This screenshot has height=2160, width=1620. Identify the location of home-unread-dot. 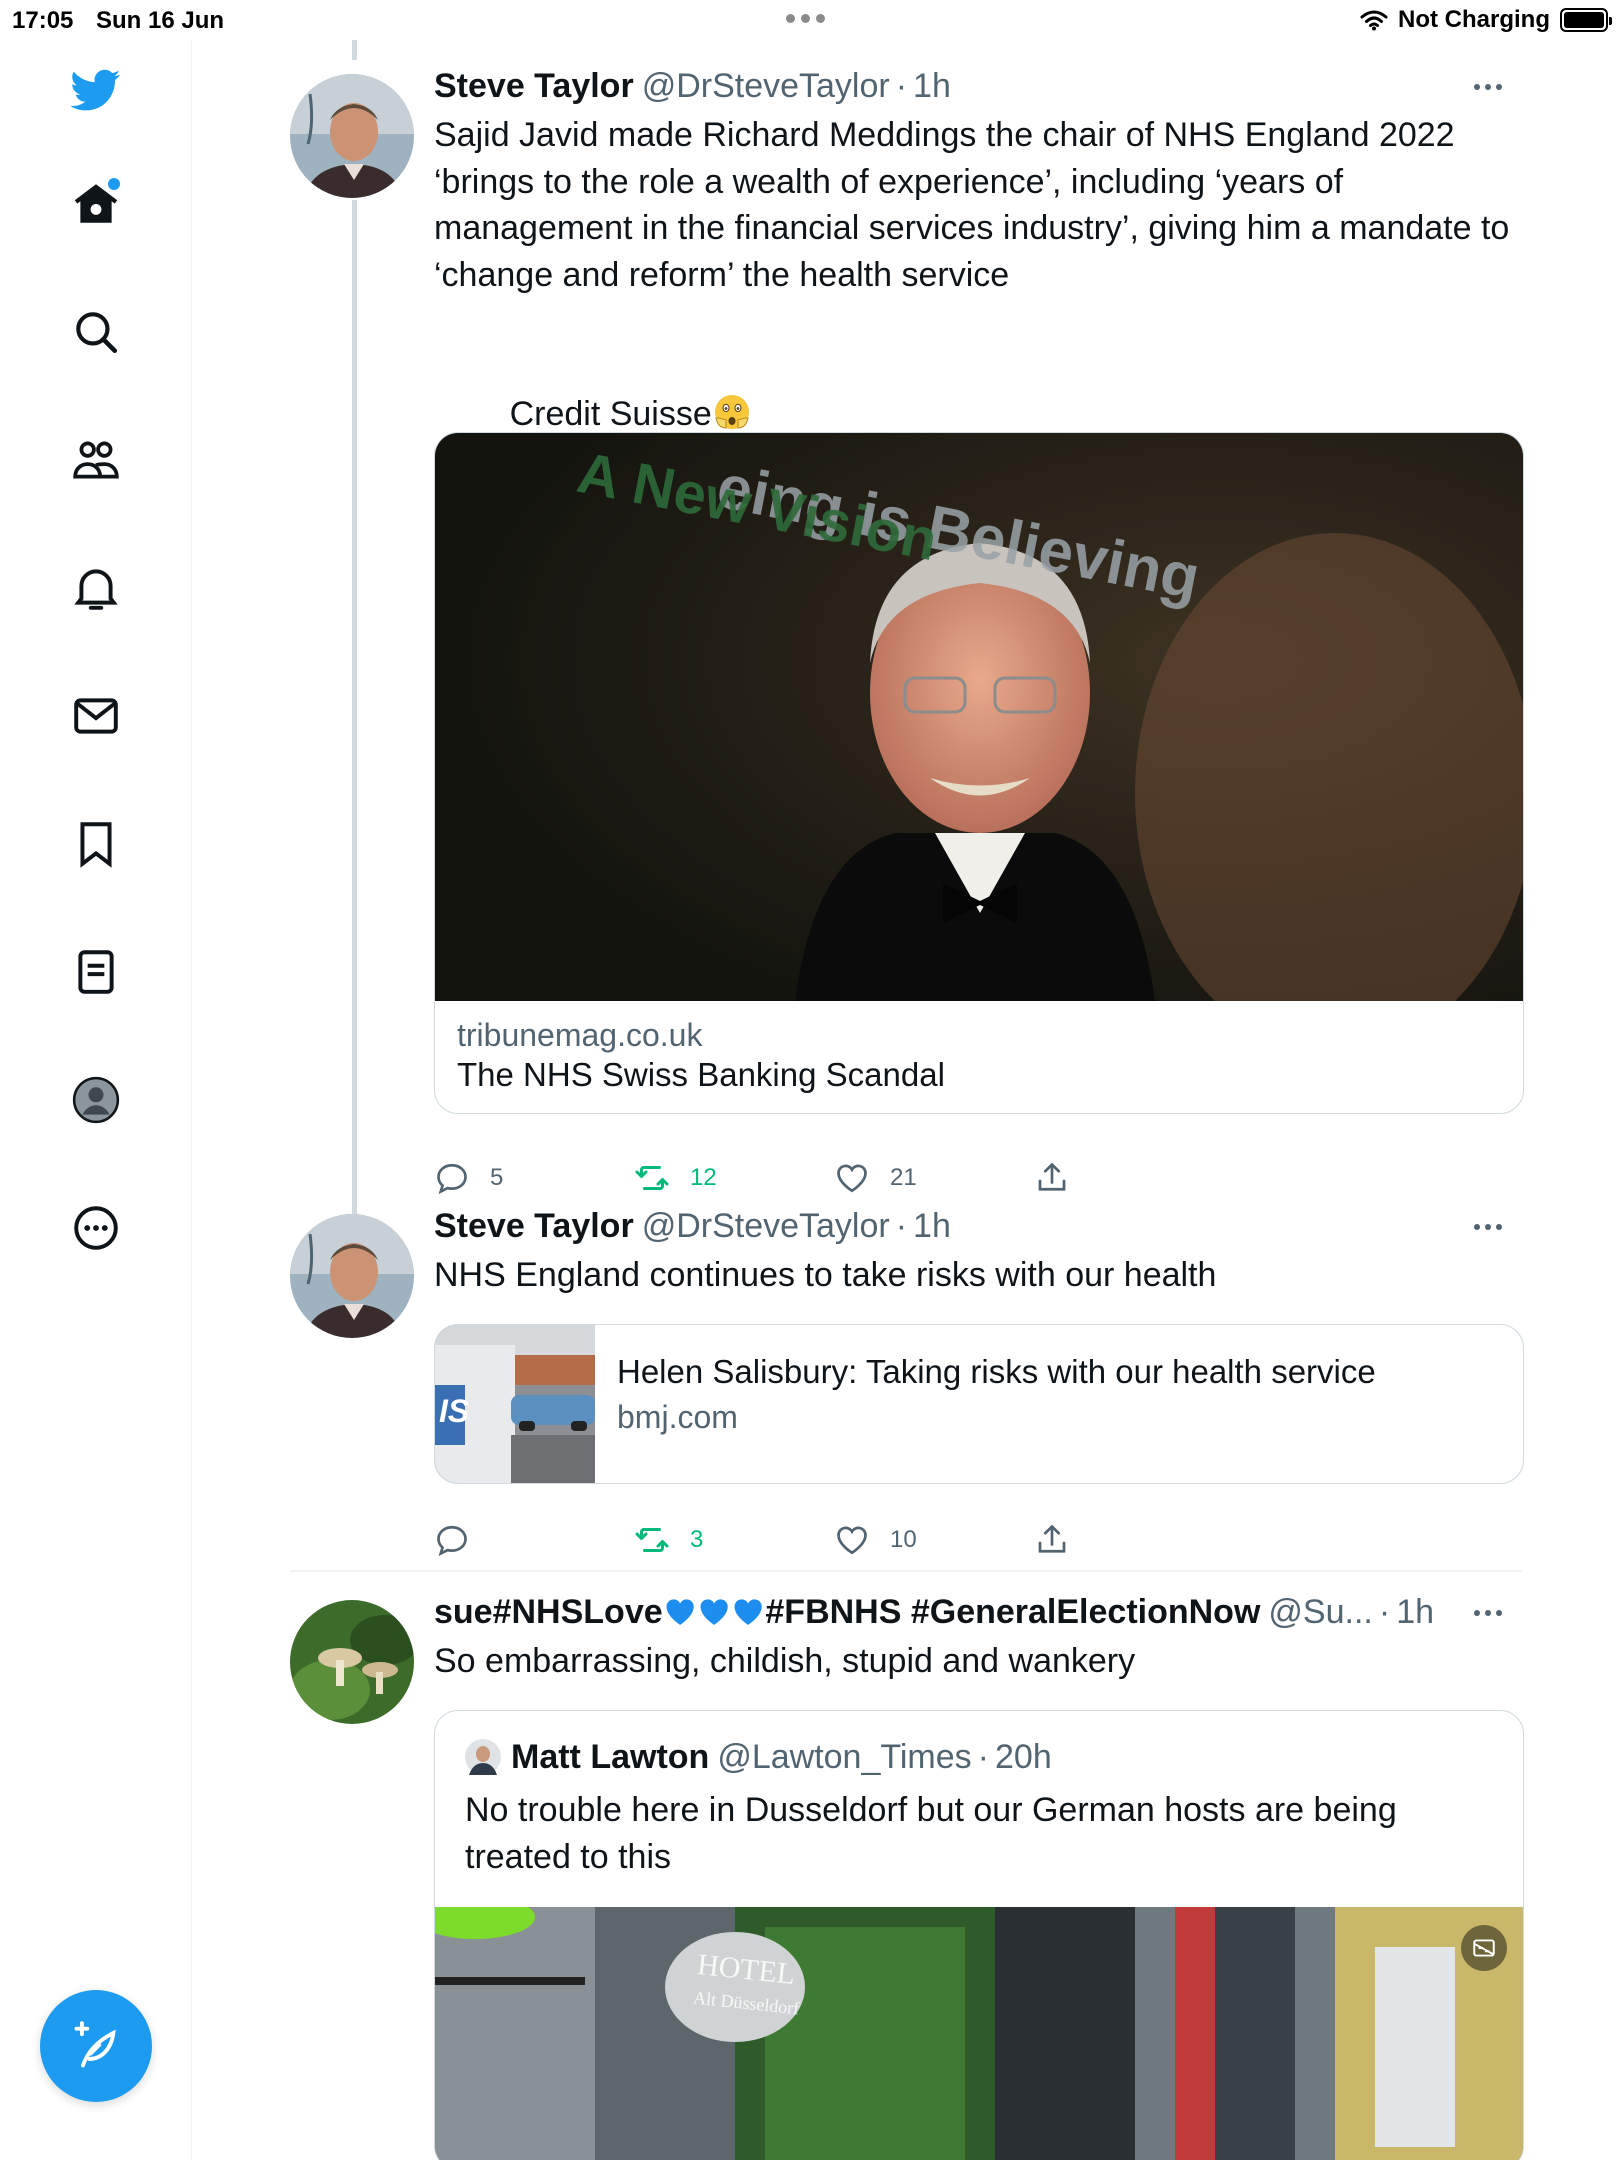
(114, 184).